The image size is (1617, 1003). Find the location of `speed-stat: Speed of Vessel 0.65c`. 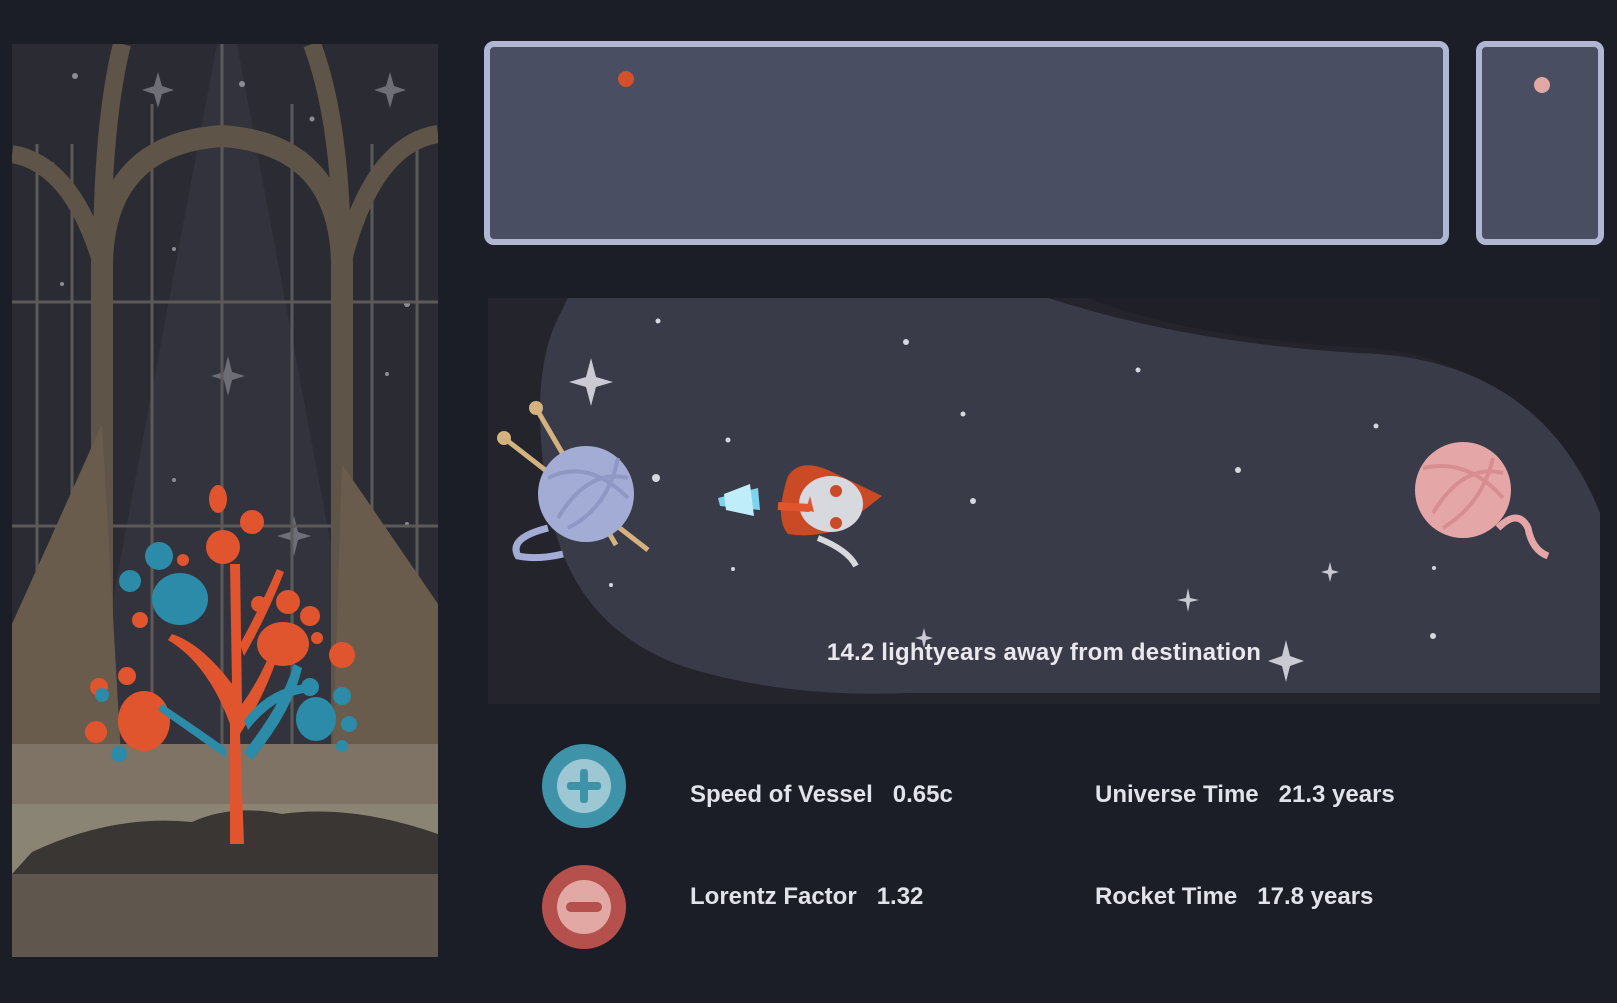

speed-stat: Speed of Vessel 0.65c is located at coordinates (821, 795).